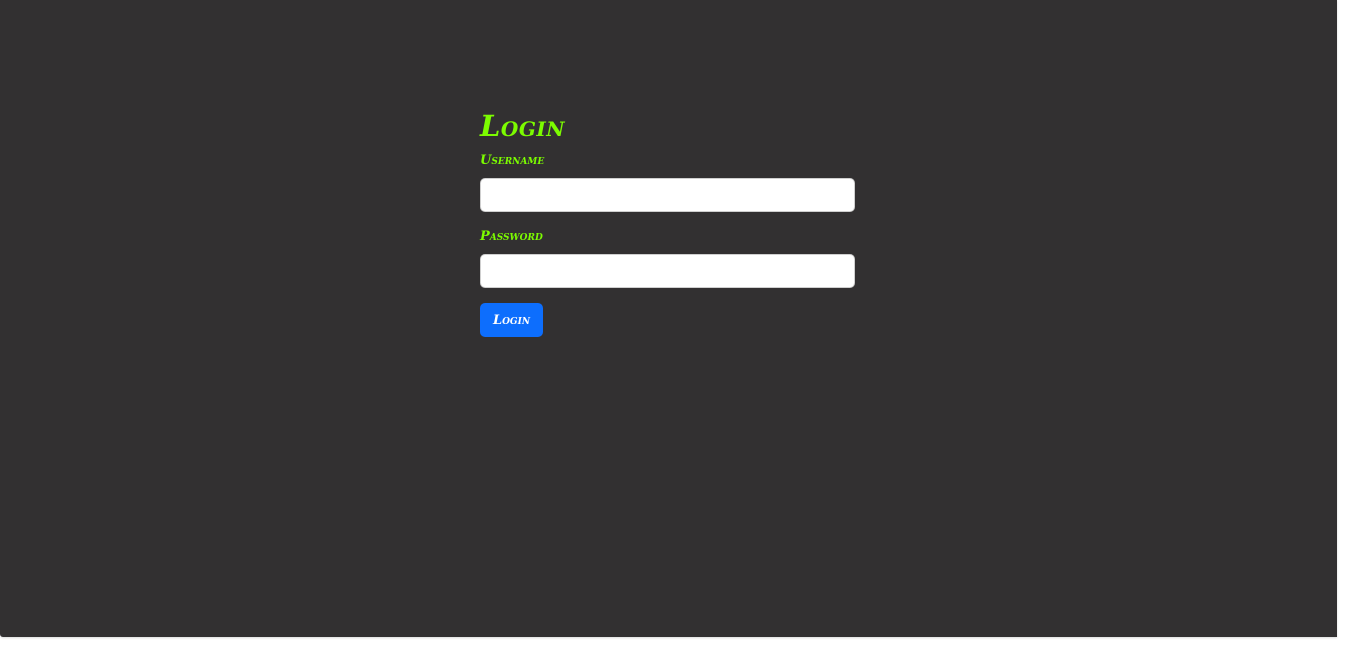 Image resolution: width=1361 pixels, height=645 pixels. Describe the element at coordinates (512, 160) in the screenshot. I see `username-label: Username` at that location.